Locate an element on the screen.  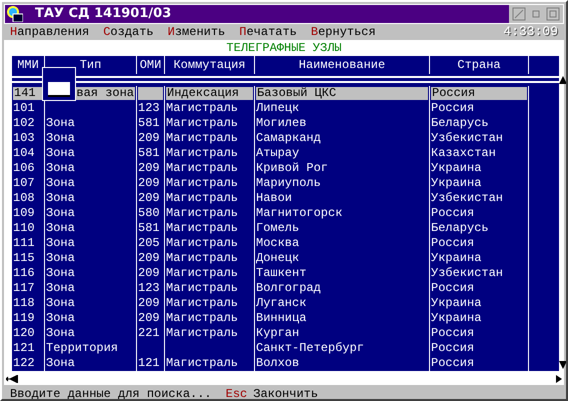
table-cell: Липецк is located at coordinates (277, 108).